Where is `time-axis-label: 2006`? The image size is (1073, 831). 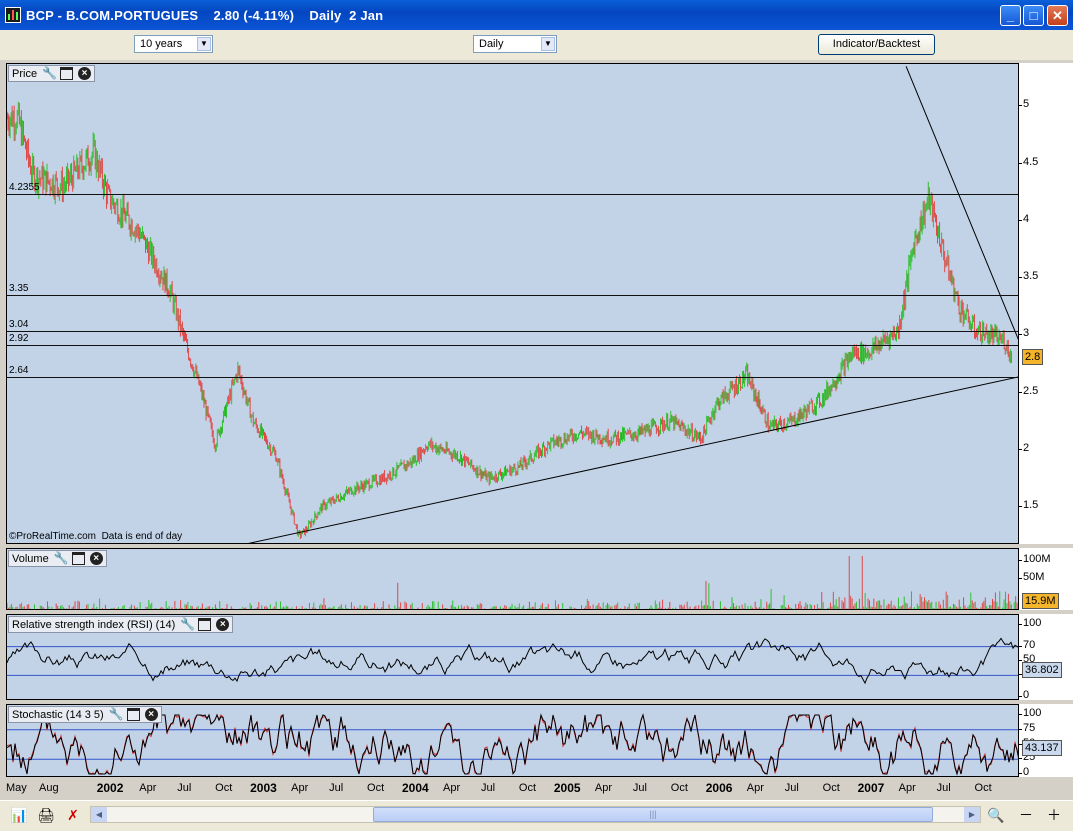
time-axis-label: 2006 is located at coordinates (719, 788).